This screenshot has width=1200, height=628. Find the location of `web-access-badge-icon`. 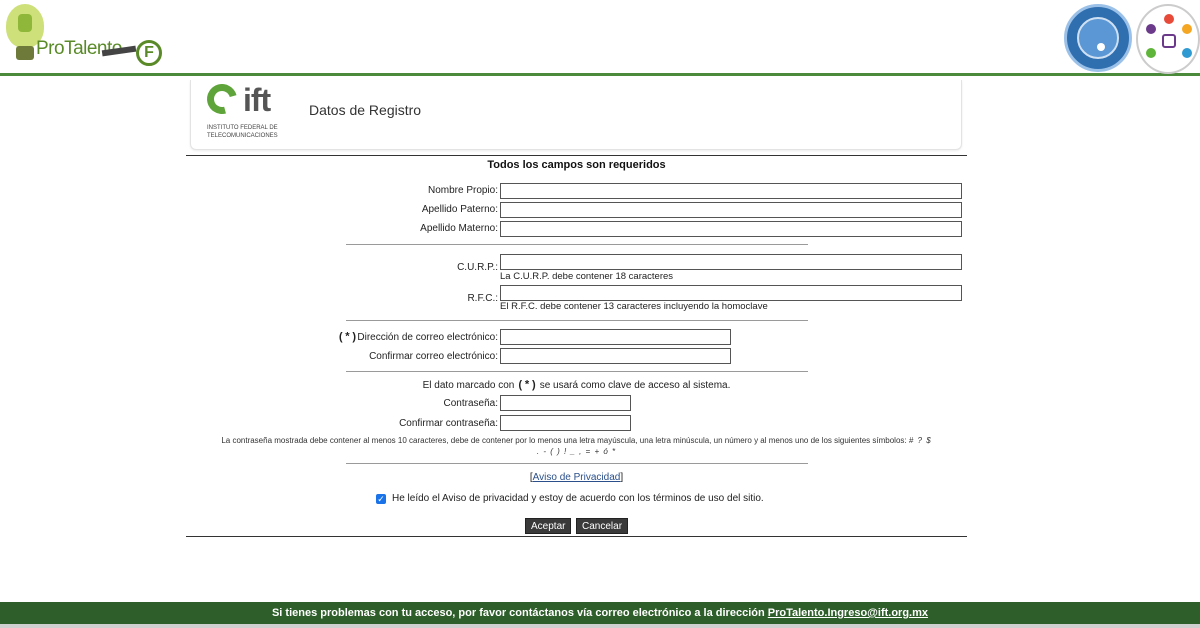

web-access-badge-icon is located at coordinates (1098, 38).